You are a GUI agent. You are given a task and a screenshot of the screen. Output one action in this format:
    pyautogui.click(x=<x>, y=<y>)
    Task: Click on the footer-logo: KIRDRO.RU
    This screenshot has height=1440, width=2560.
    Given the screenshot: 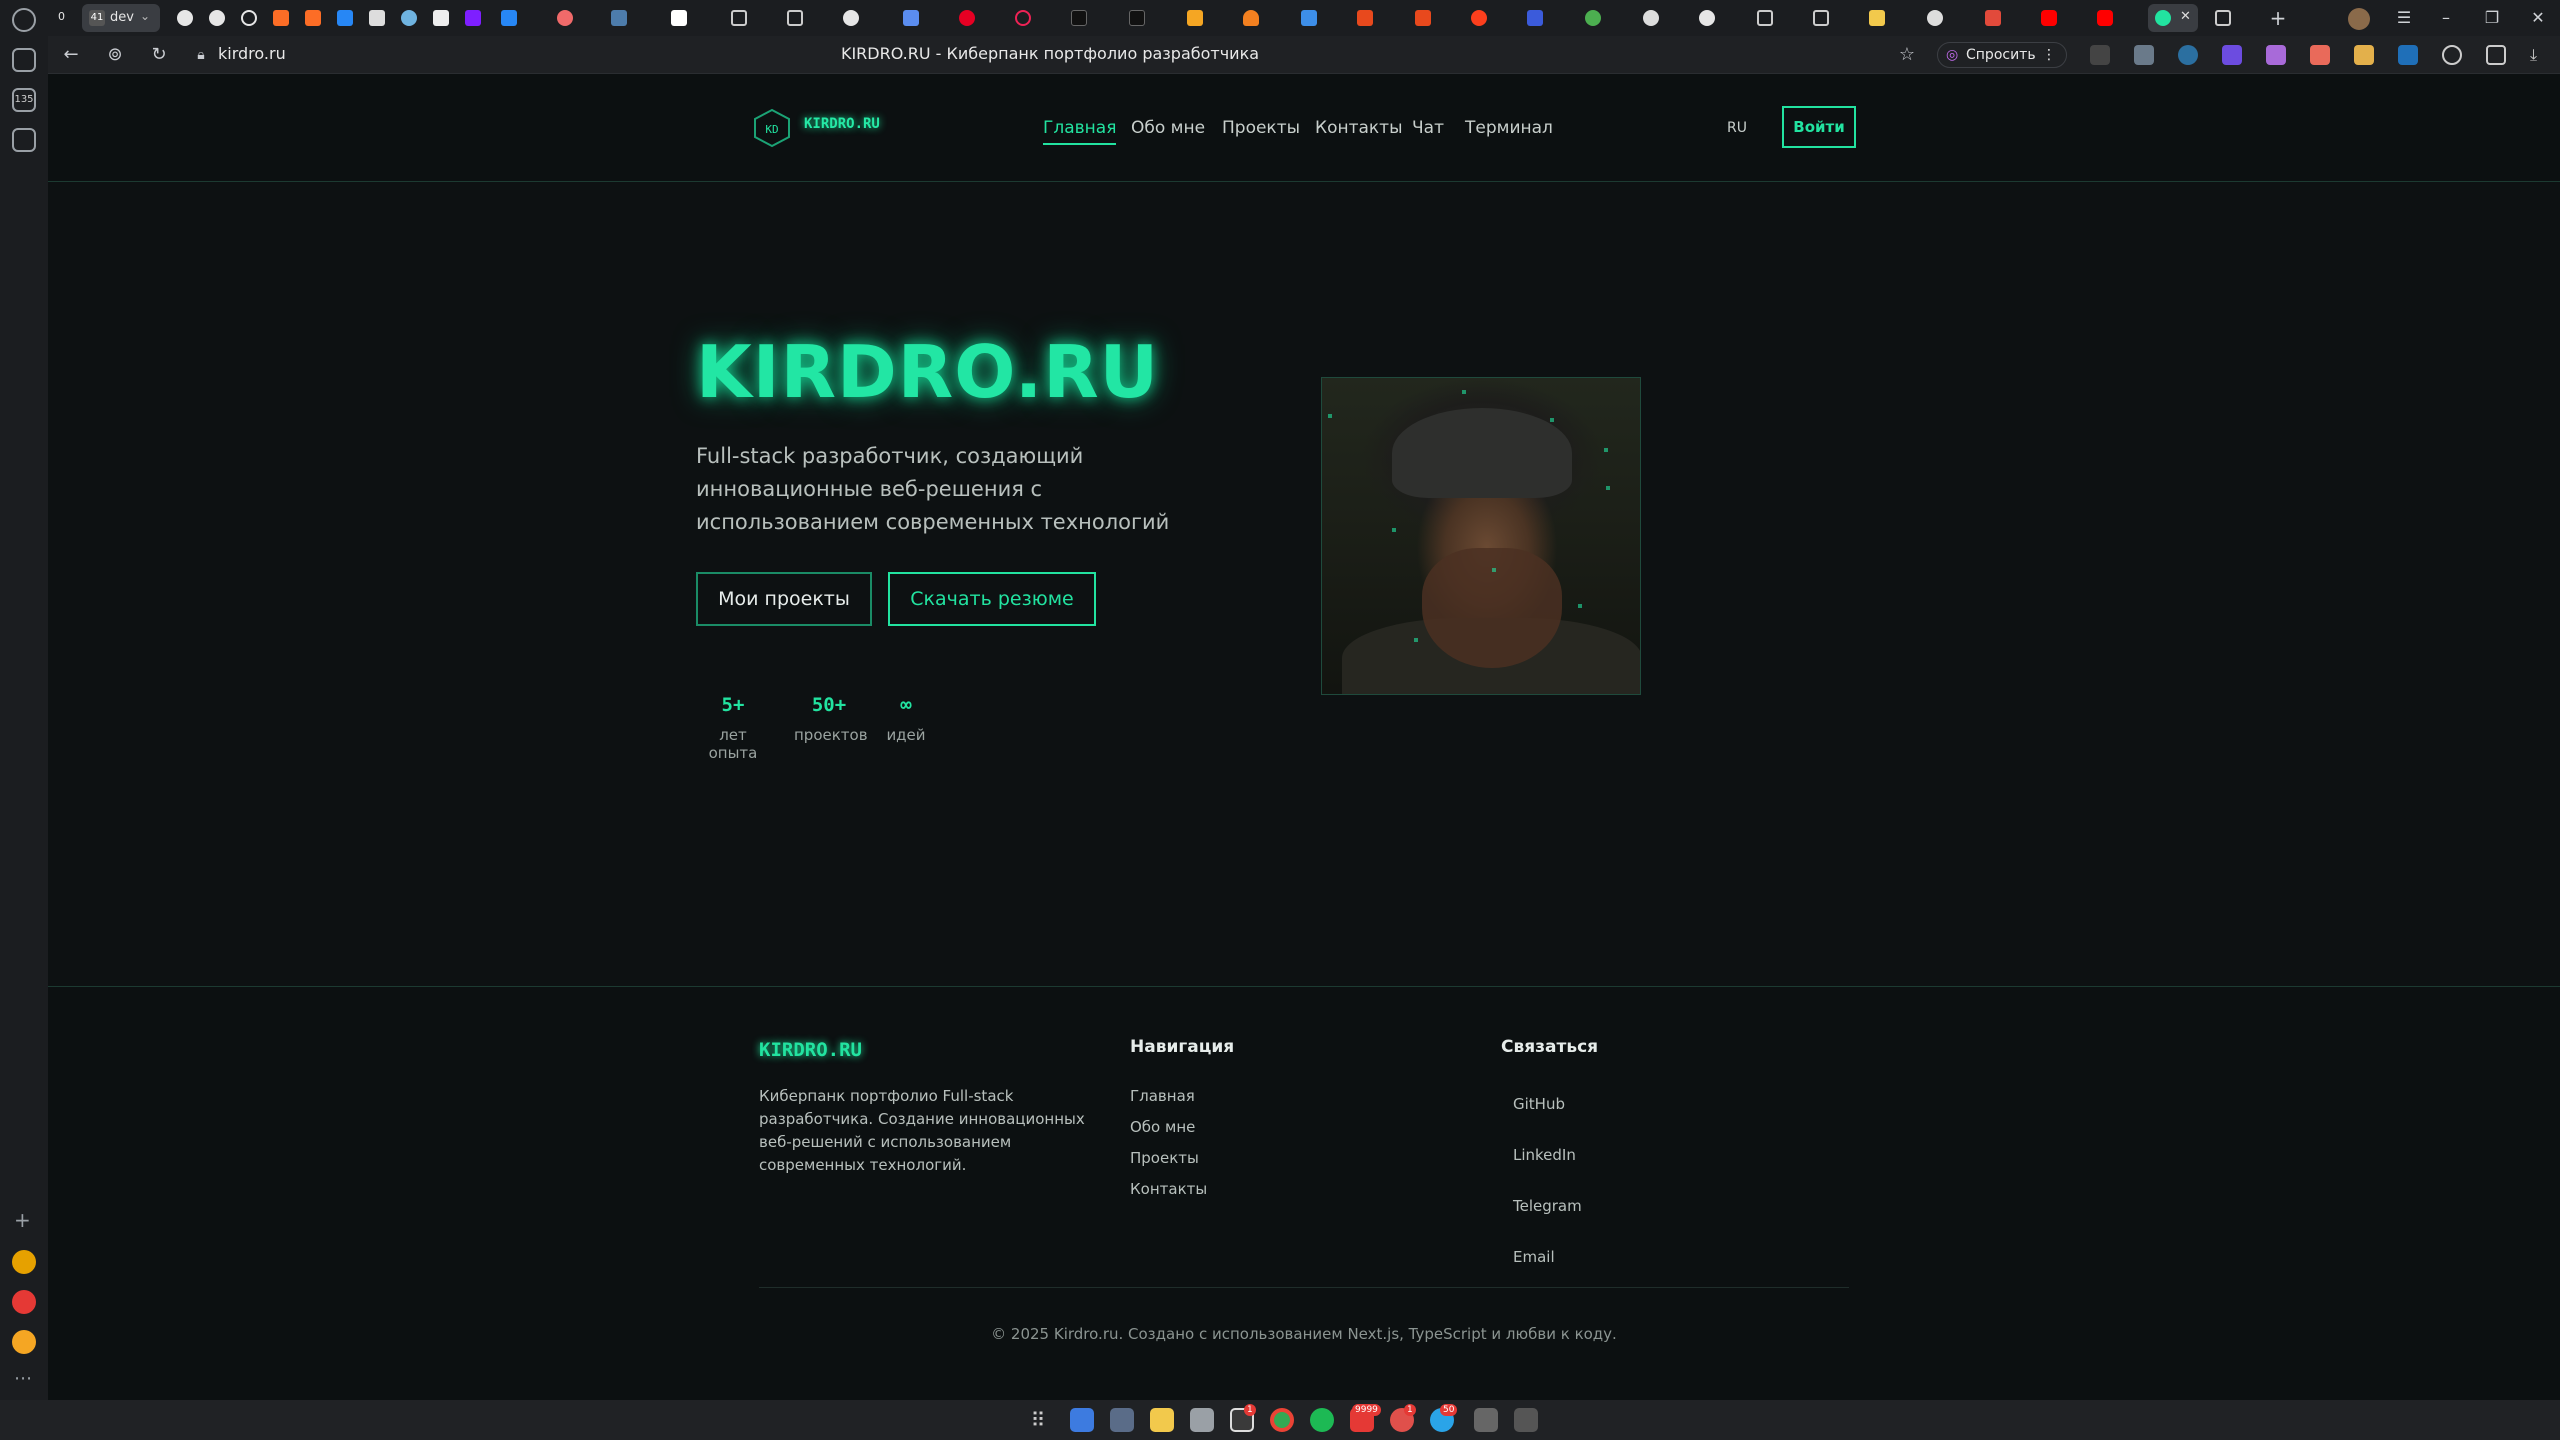 What is the action you would take?
    pyautogui.click(x=810, y=1050)
    